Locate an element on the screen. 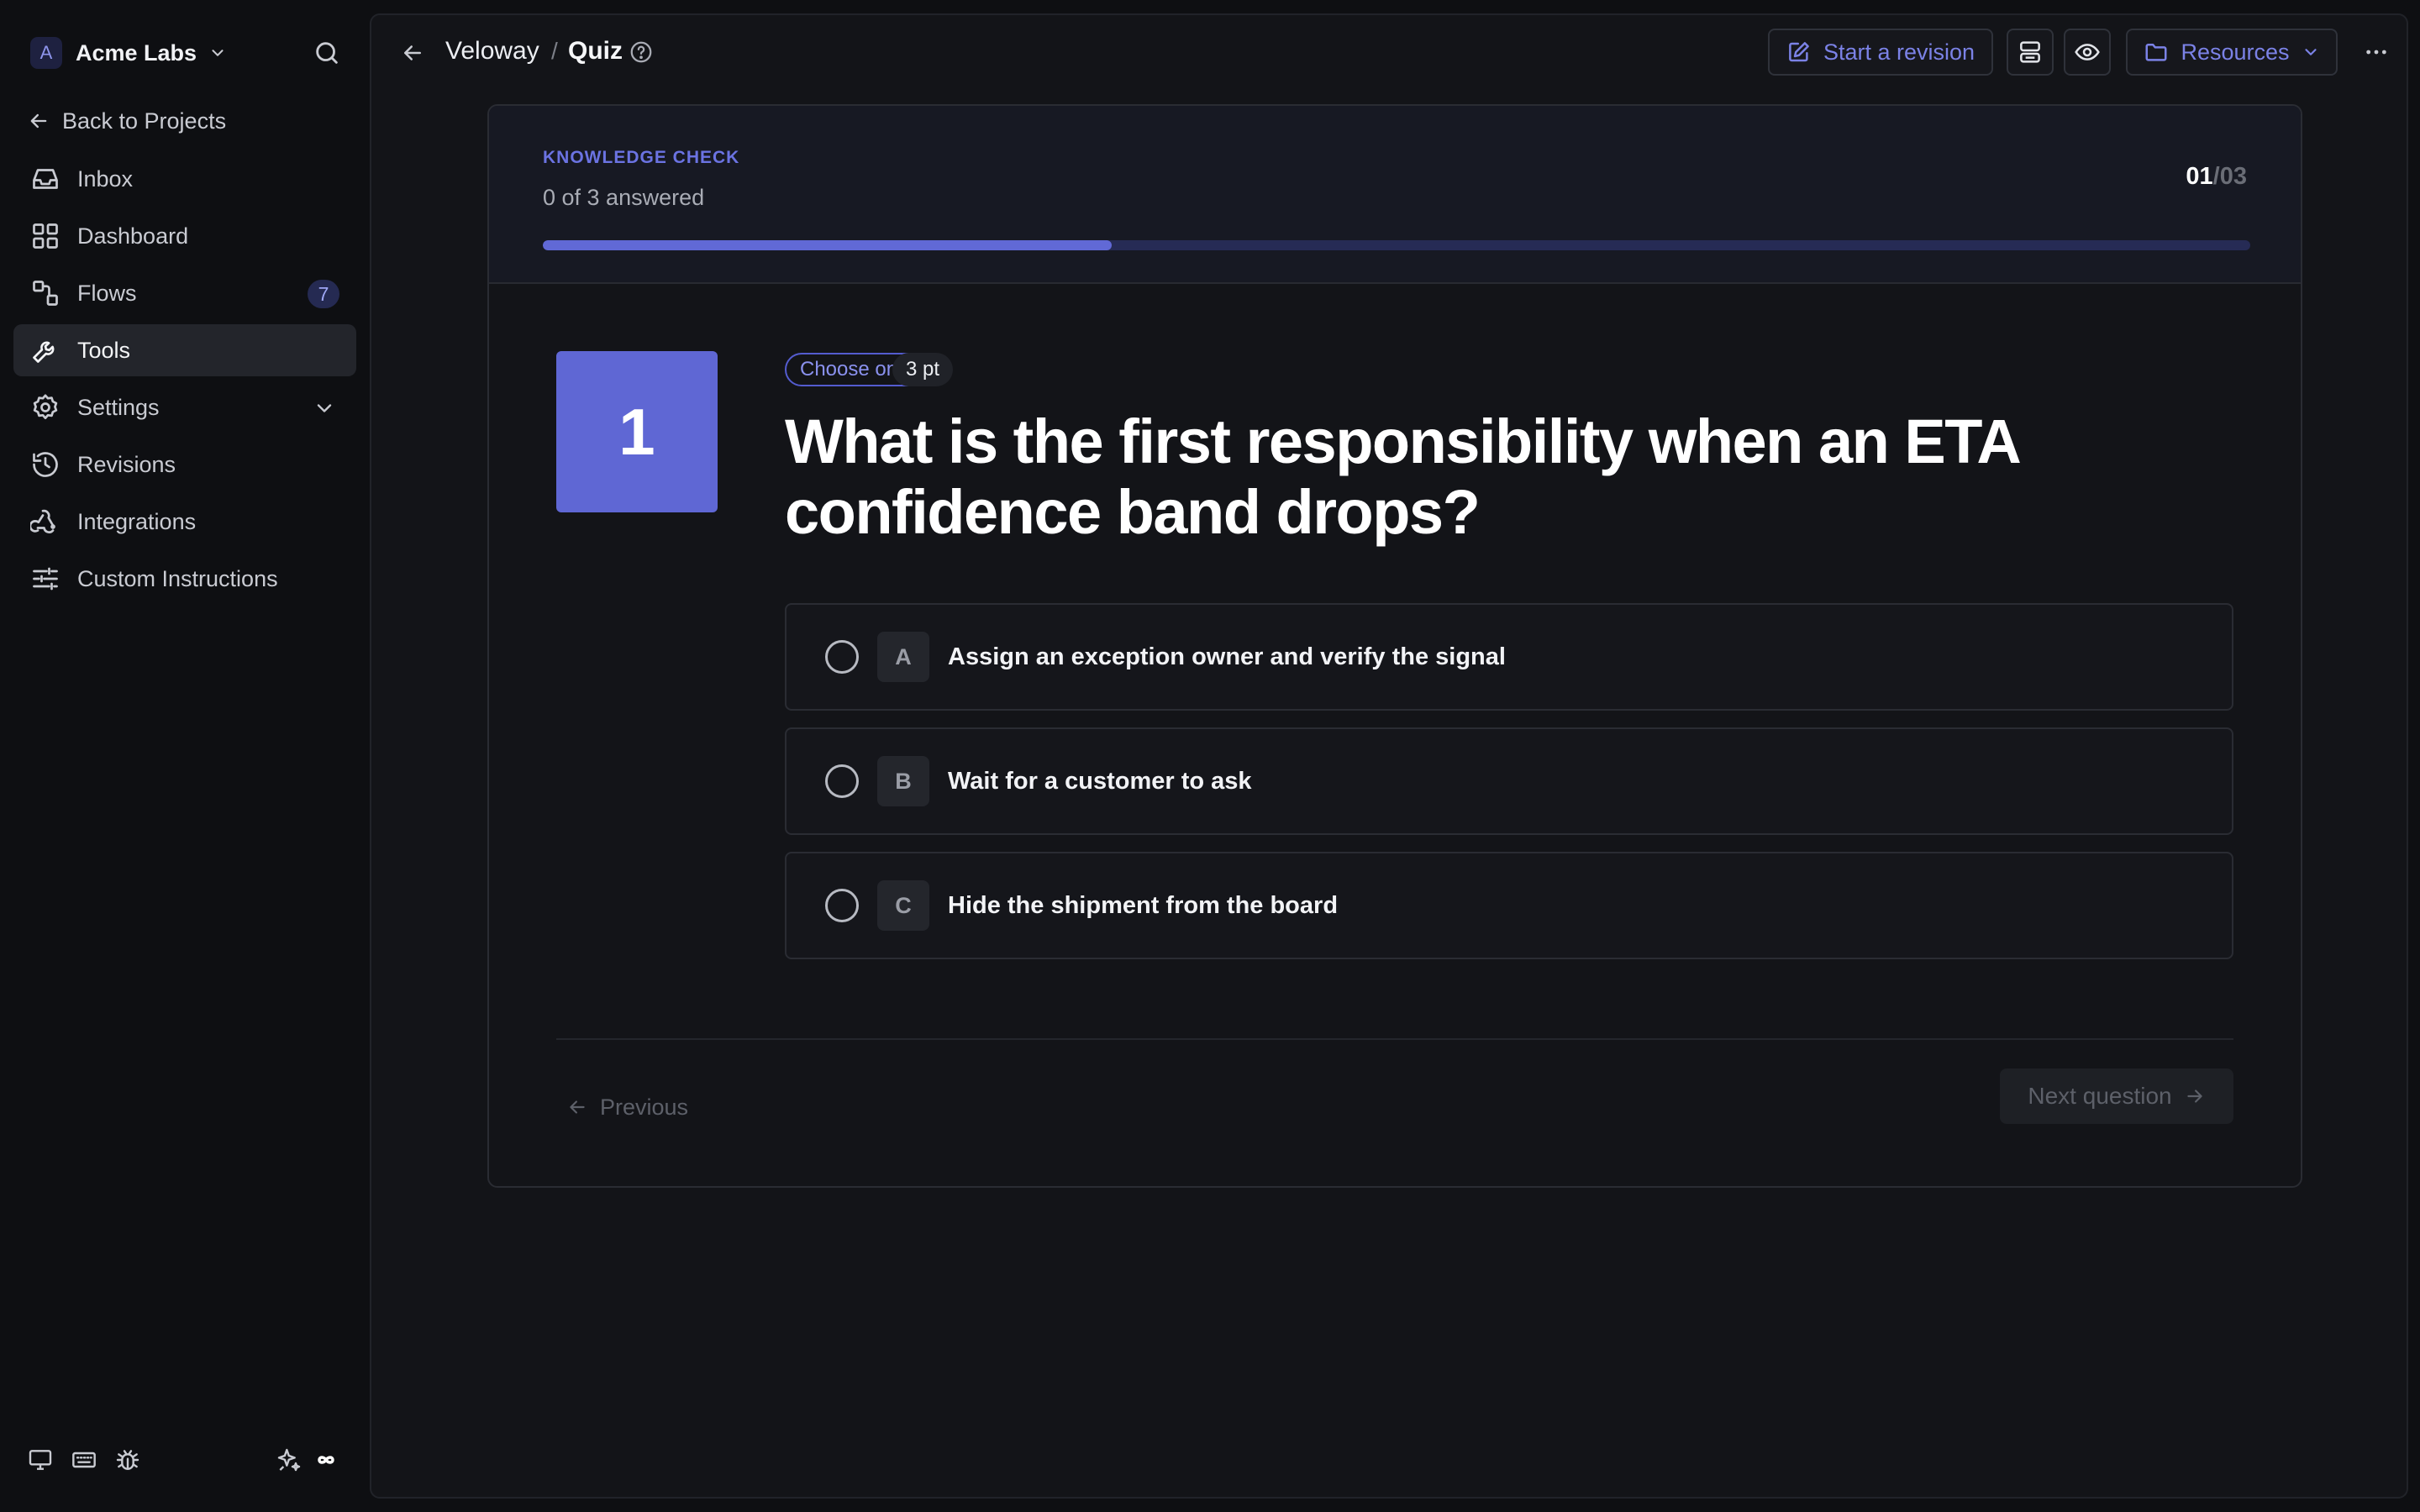 The image size is (2420, 1512). sidebar-item-flows: Flows 7 is located at coordinates (184, 293).